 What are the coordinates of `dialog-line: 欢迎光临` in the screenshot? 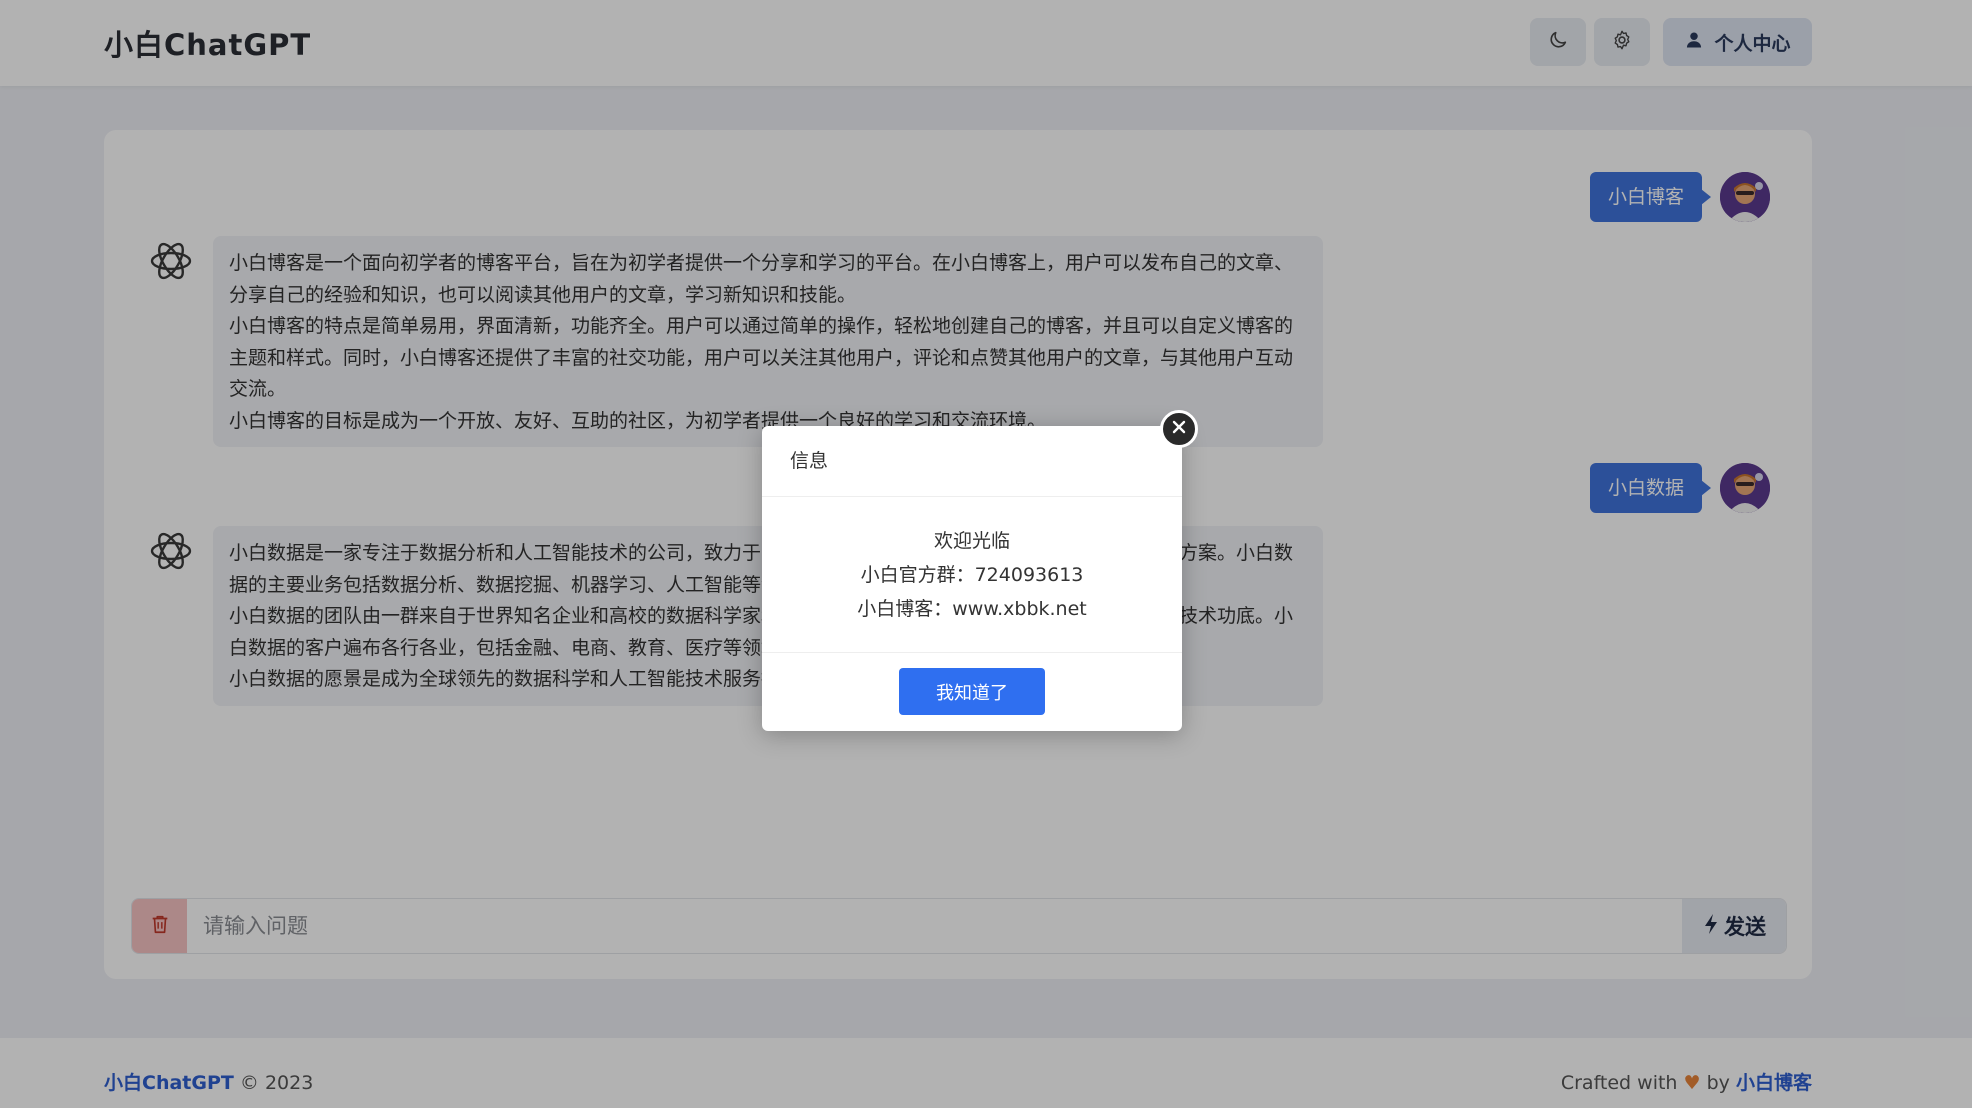 It's located at (971, 541).